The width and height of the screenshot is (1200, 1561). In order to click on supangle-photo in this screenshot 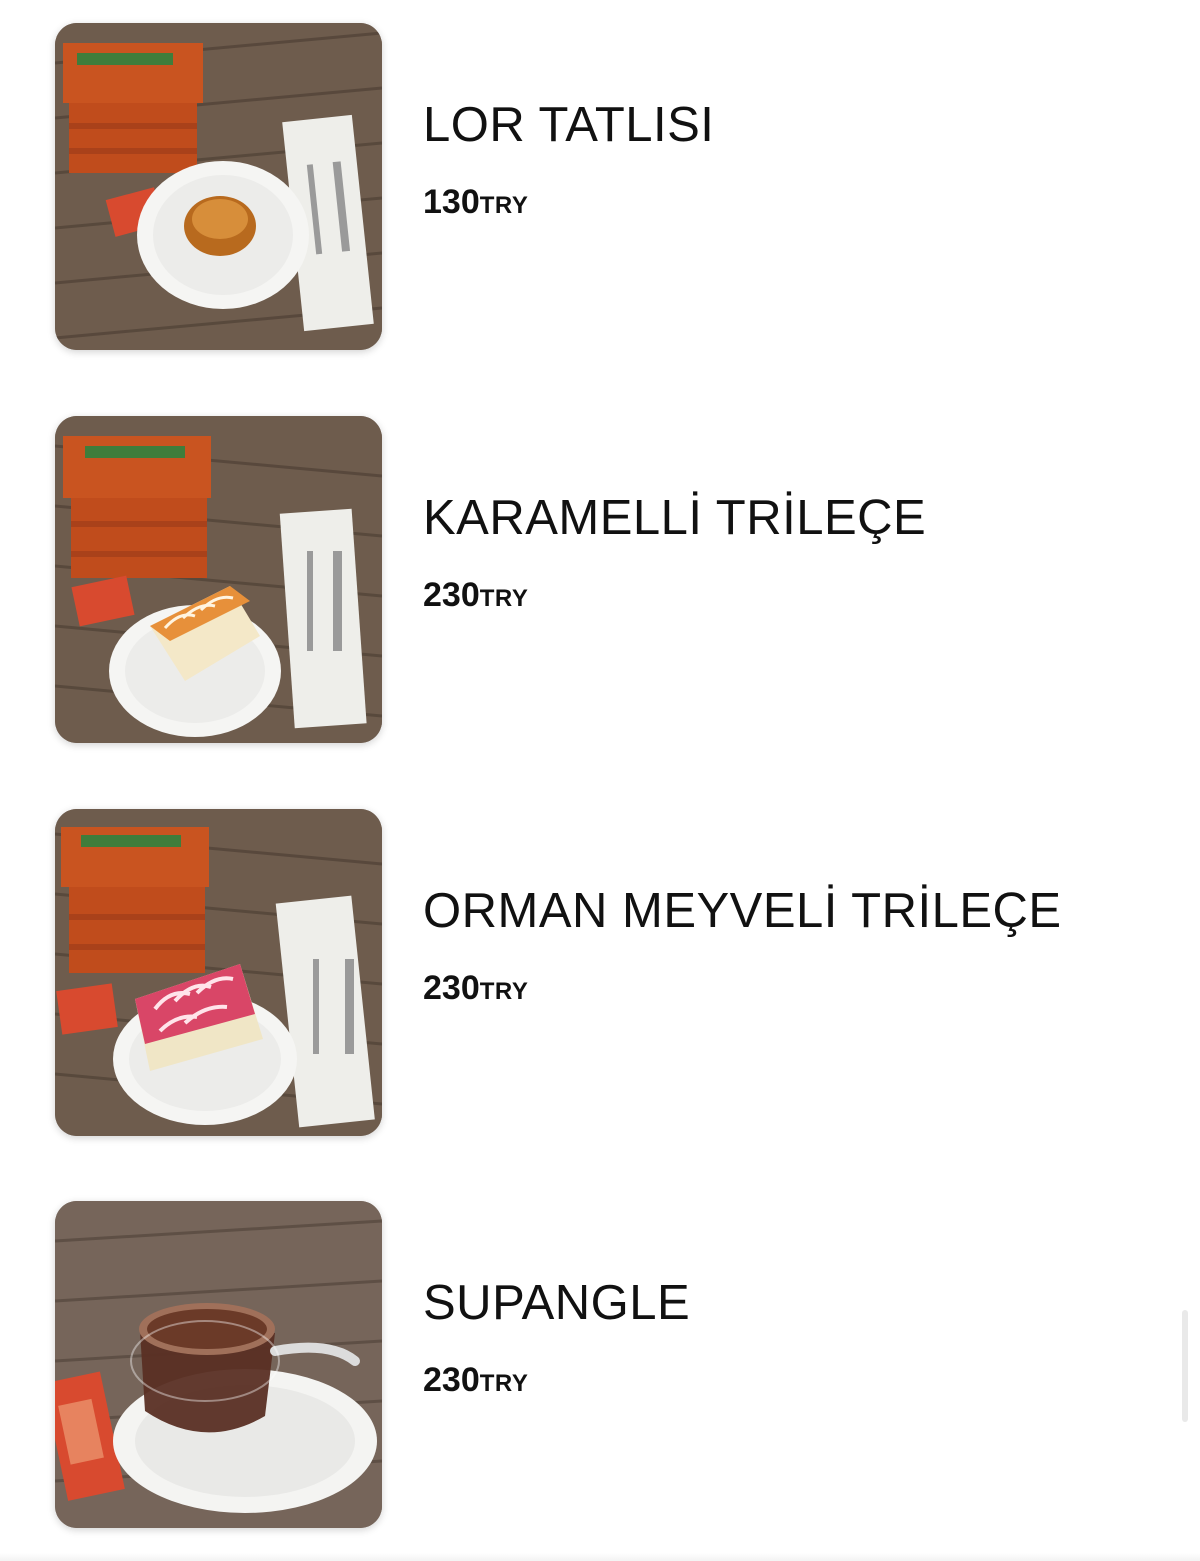, I will do `click(218, 1364)`.